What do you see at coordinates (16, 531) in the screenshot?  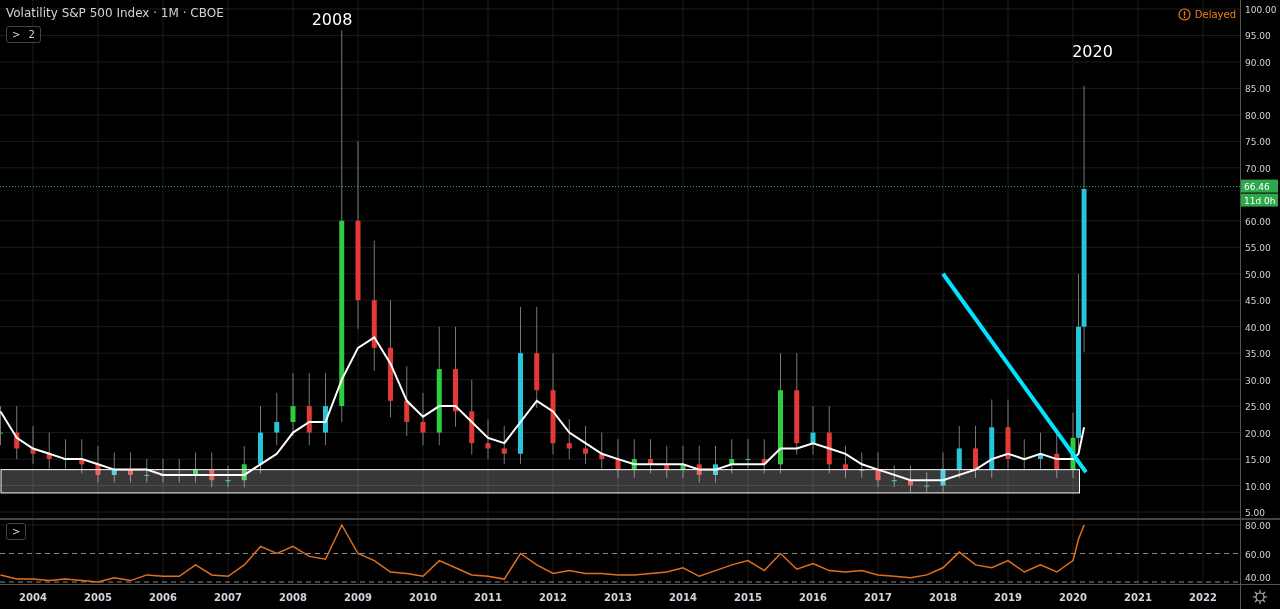 I see `indicator-toggle-button: >` at bounding box center [16, 531].